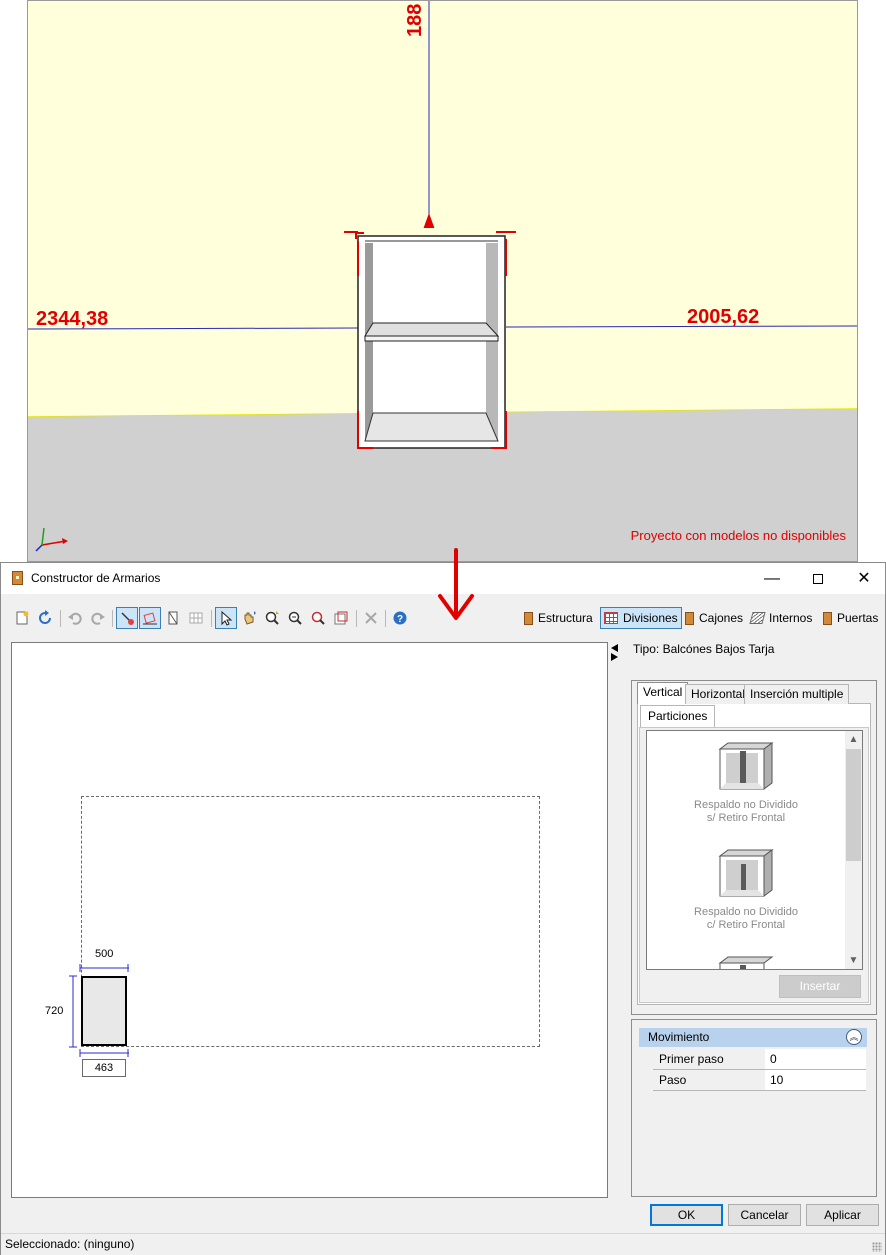 The image size is (886, 1255). I want to click on drawer-icon, so click(689, 618).